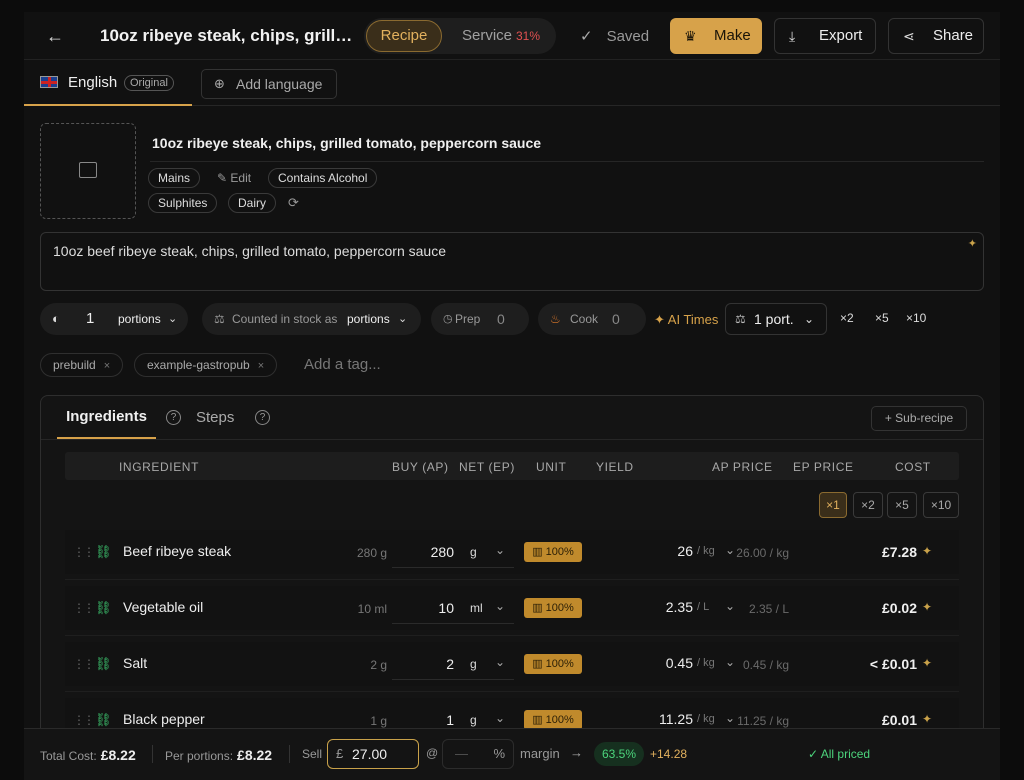 Image resolution: width=1024 pixels, height=780 pixels. I want to click on add-language-button: ⊕ Add language, so click(269, 84).